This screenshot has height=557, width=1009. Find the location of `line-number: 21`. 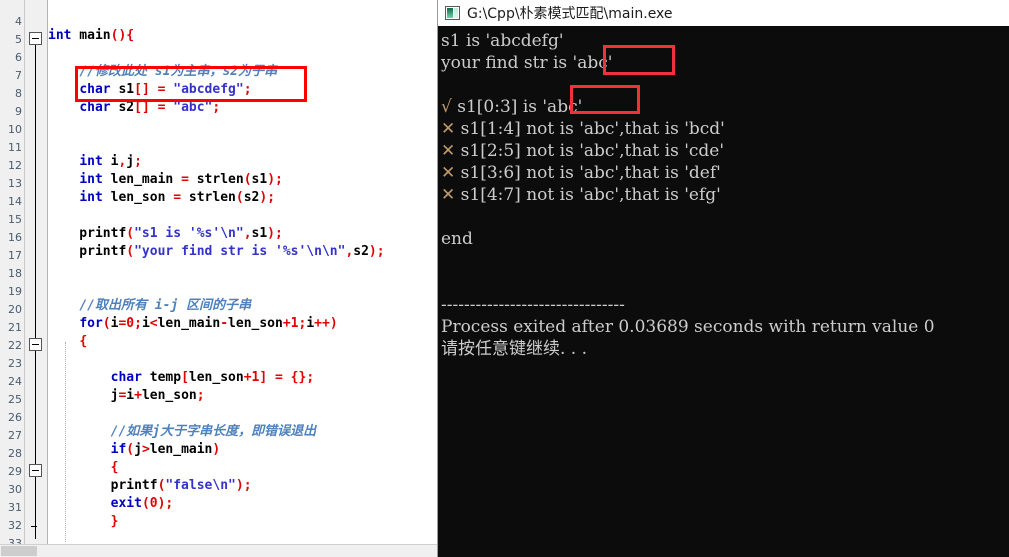

line-number: 21 is located at coordinates (15, 327).